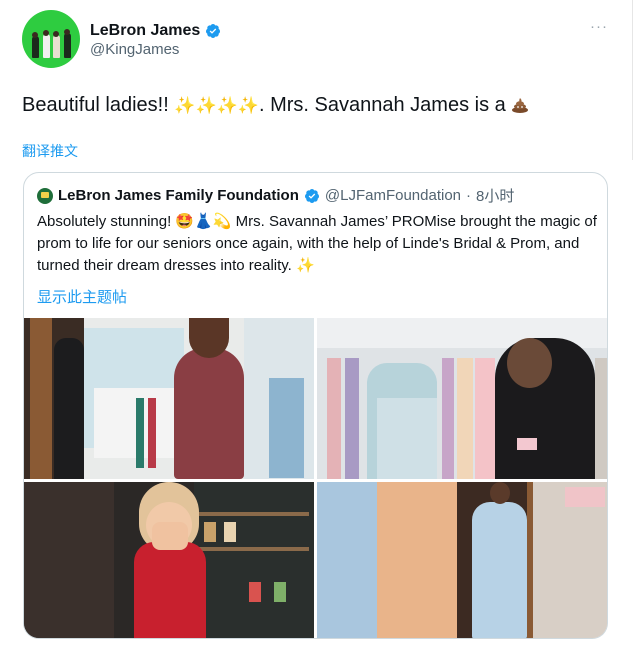  I want to click on tweet-text-part: . Mrs. Savannah James is a, so click(385, 105).